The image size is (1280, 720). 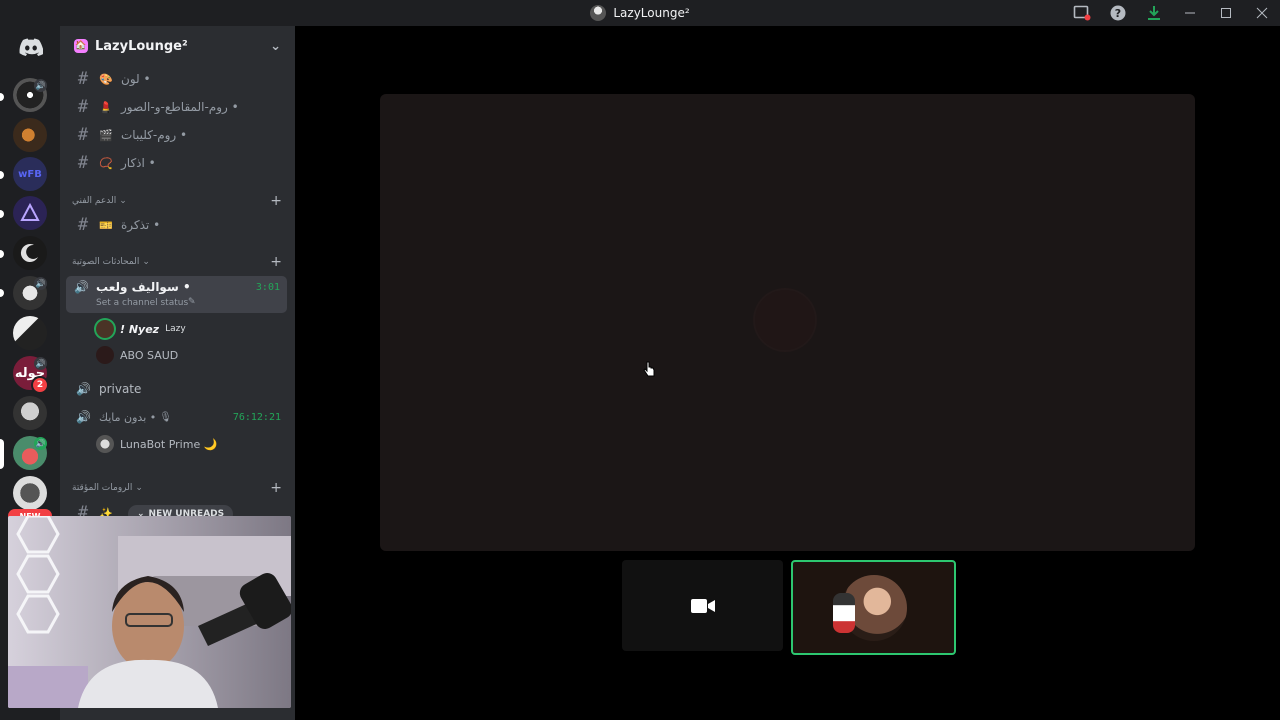 What do you see at coordinates (2, 454) in the screenshot?
I see `selected-pill` at bounding box center [2, 454].